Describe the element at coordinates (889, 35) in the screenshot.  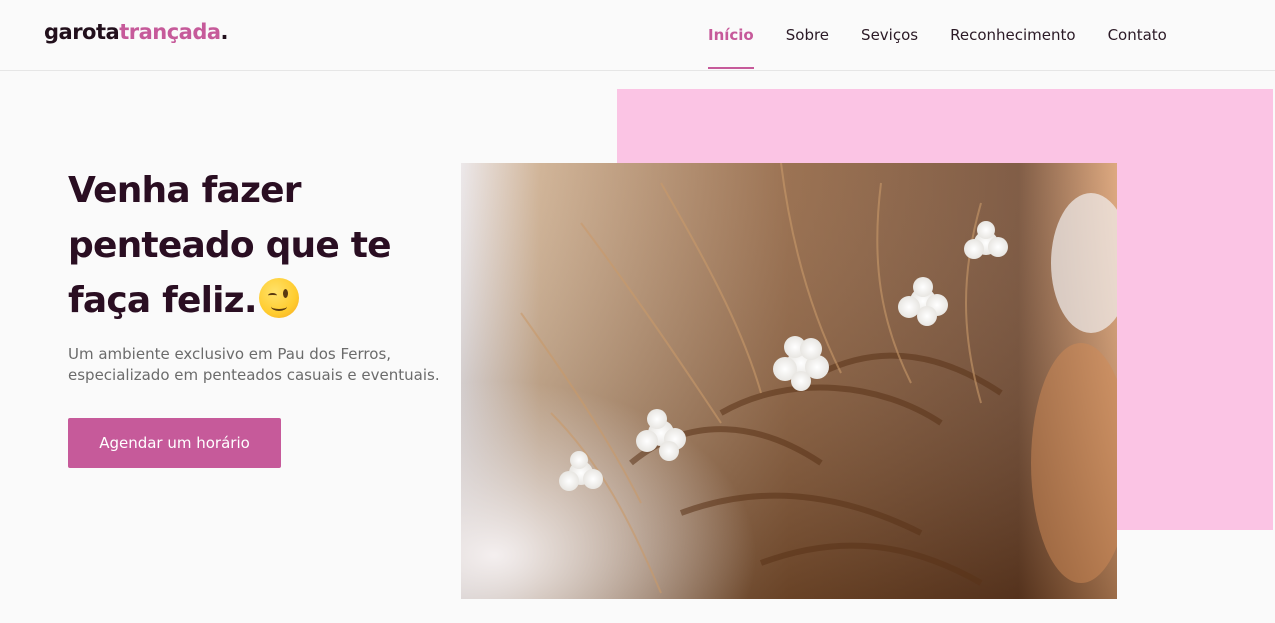
I see `nav-item-servicos: Seviços` at that location.